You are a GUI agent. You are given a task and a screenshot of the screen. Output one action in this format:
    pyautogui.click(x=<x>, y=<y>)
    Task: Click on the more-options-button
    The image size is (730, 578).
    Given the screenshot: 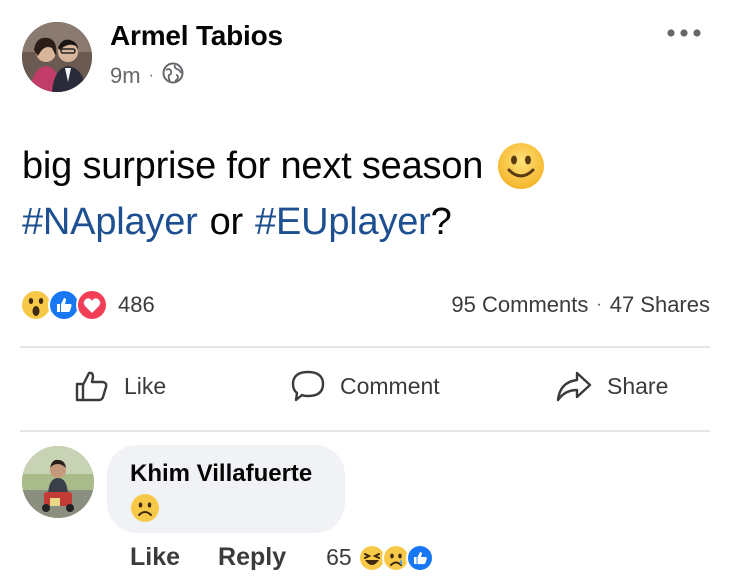 What is the action you would take?
    pyautogui.click(x=684, y=33)
    